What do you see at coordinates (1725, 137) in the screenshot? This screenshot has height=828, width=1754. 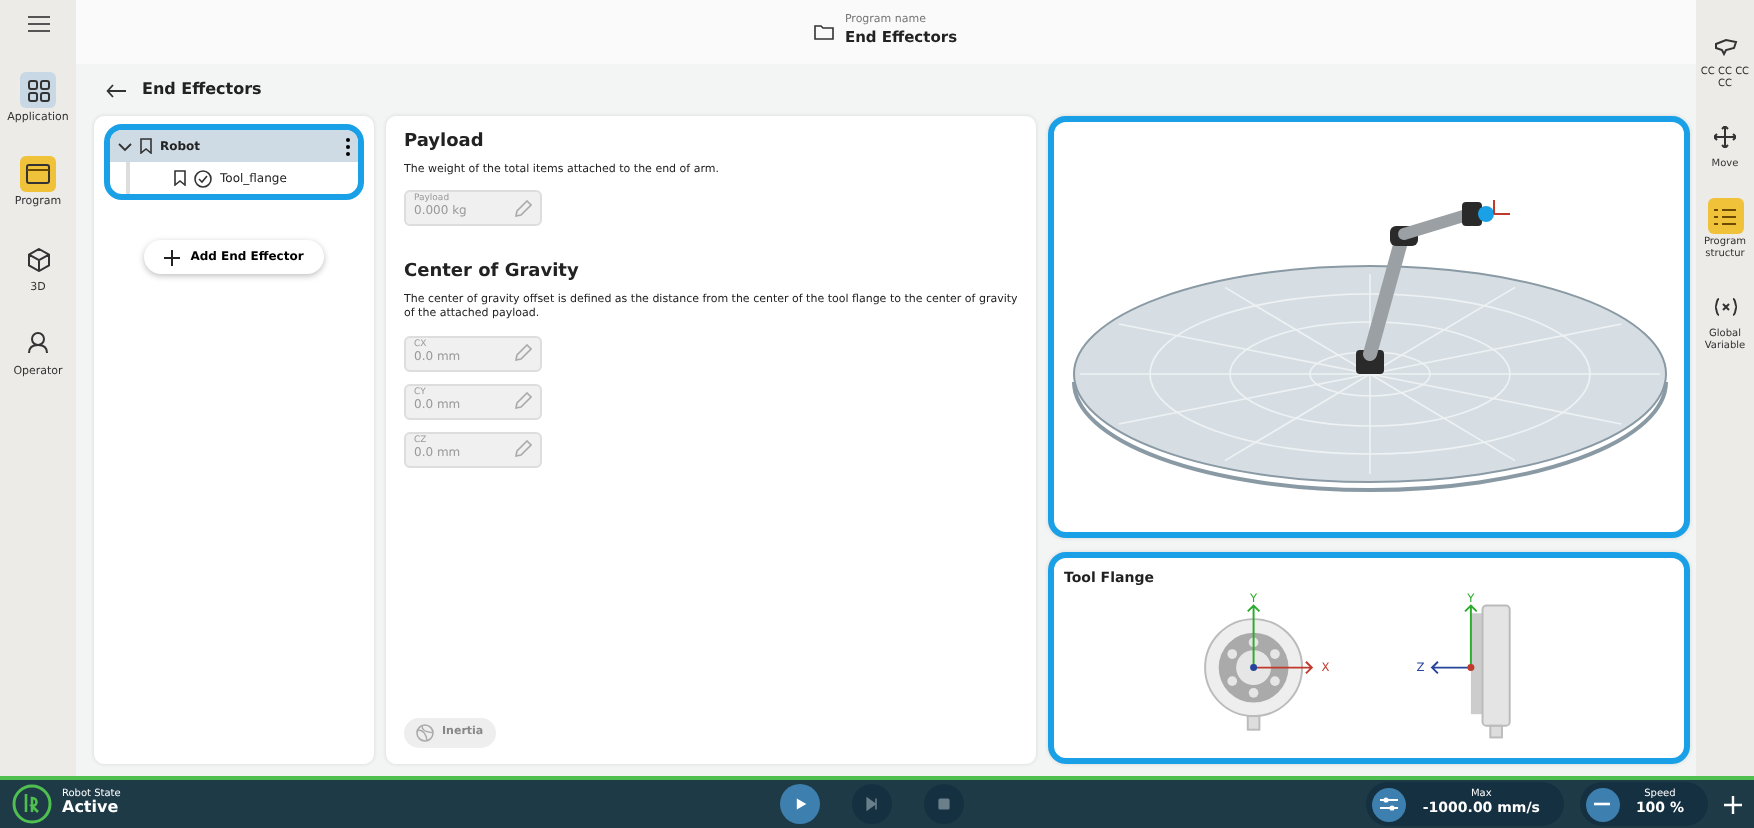 I see `move-arrows-icon` at bounding box center [1725, 137].